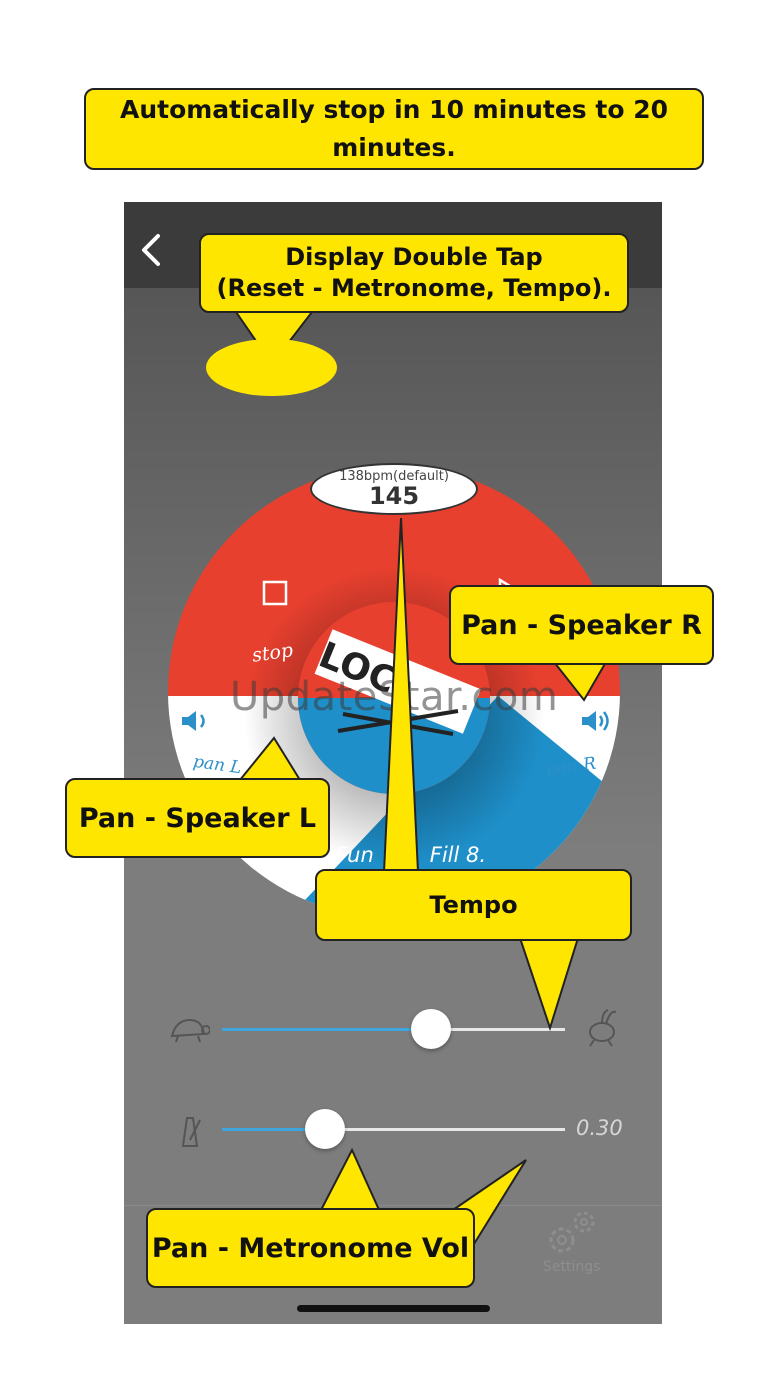  I want to click on speaker-left-icon, so click(194, 721).